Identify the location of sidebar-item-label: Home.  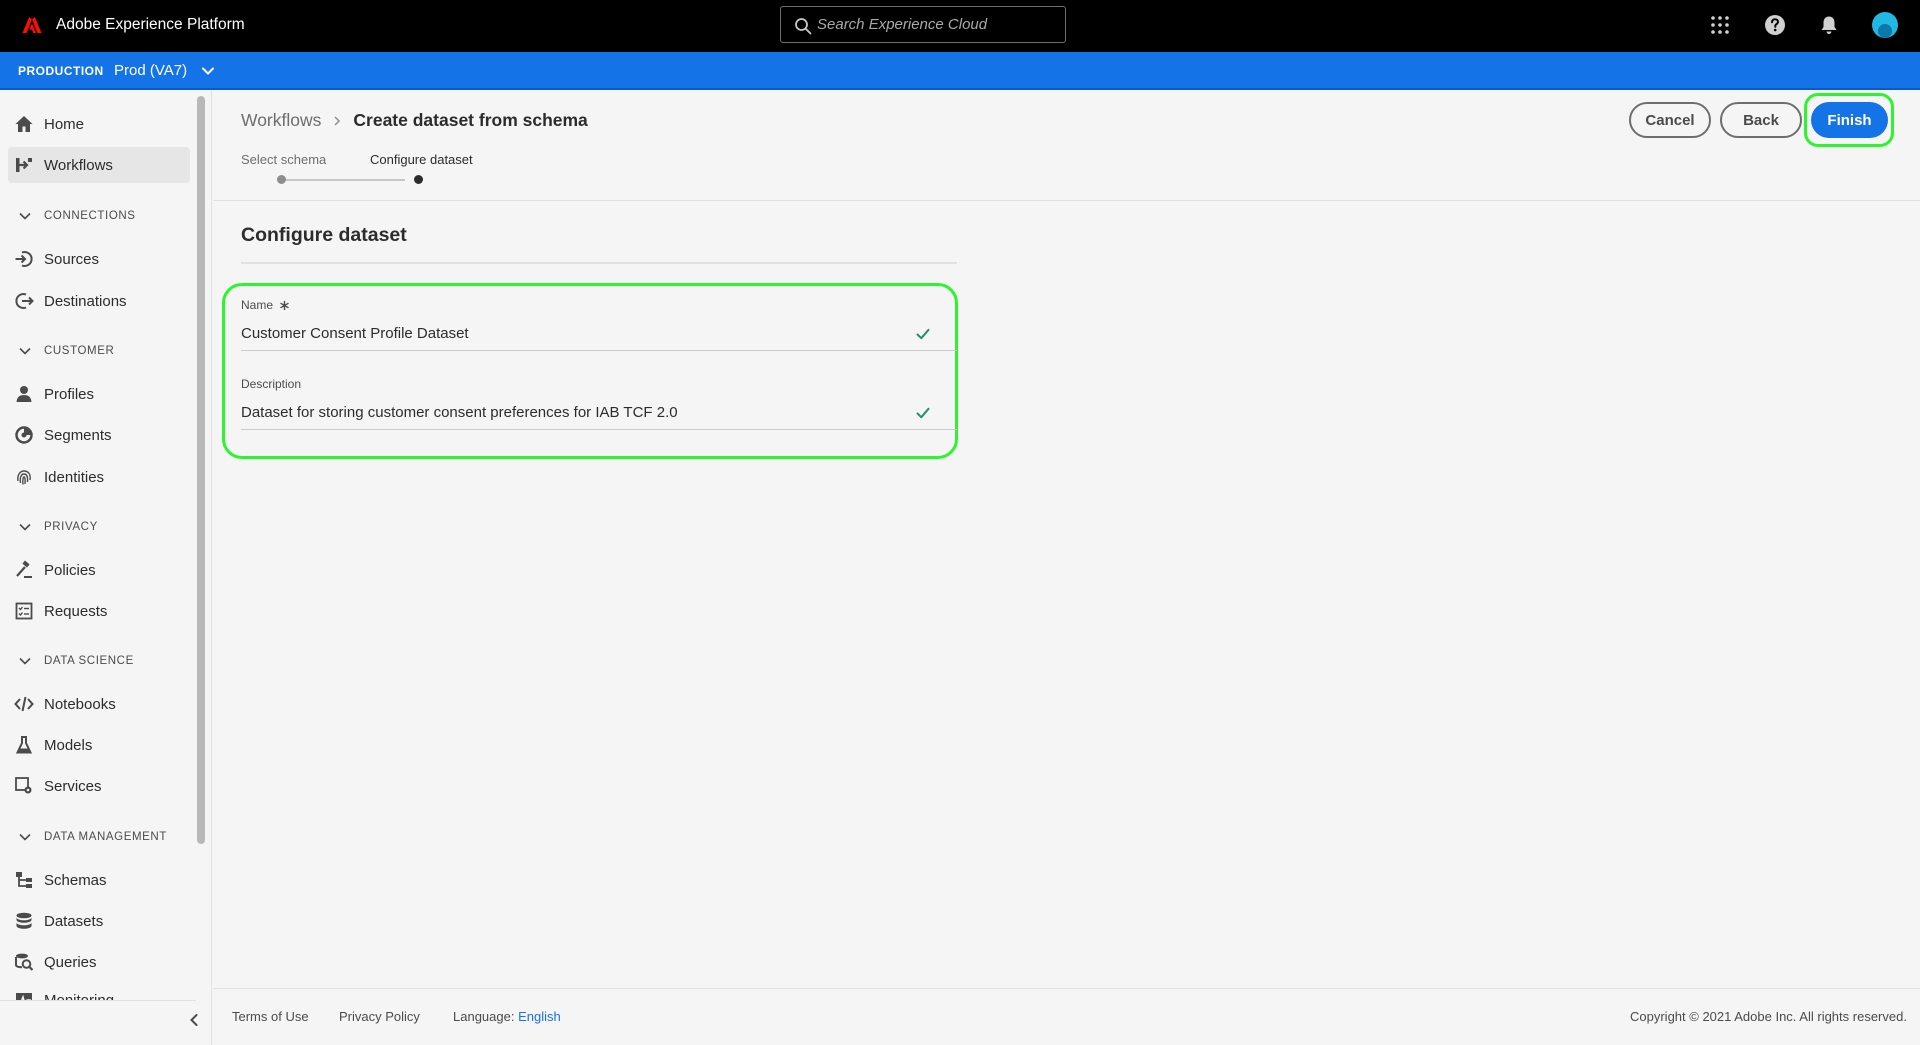
(64, 124).